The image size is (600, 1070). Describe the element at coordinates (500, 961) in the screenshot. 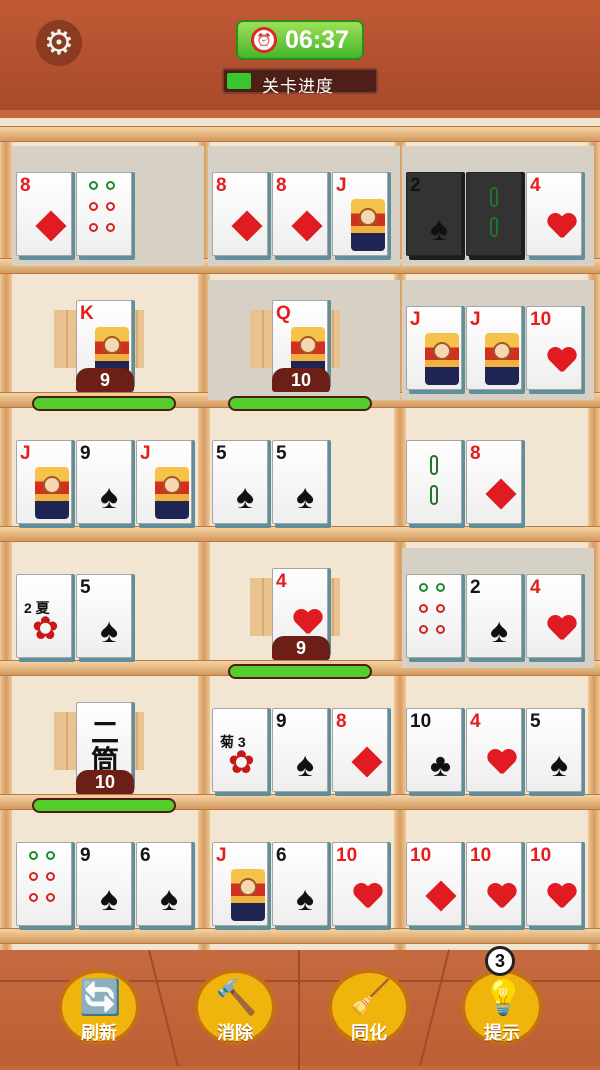

I see `hint-count-badge: 3` at that location.